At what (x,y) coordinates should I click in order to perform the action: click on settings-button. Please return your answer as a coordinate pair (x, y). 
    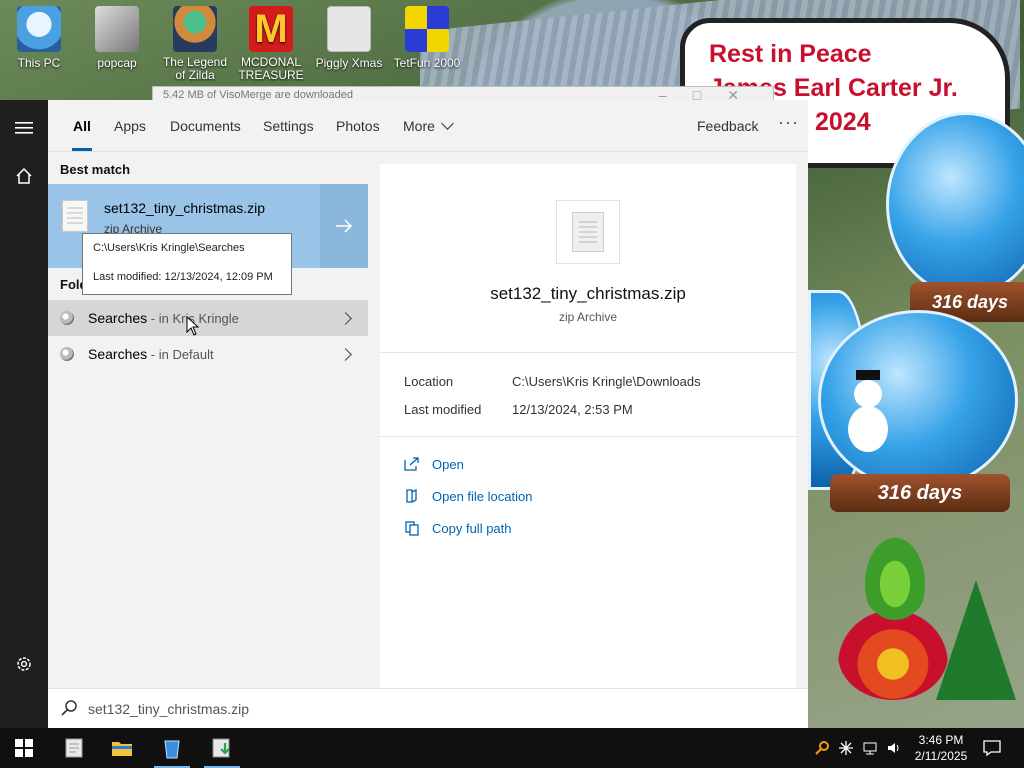
    Looking at the image, I should click on (24, 664).